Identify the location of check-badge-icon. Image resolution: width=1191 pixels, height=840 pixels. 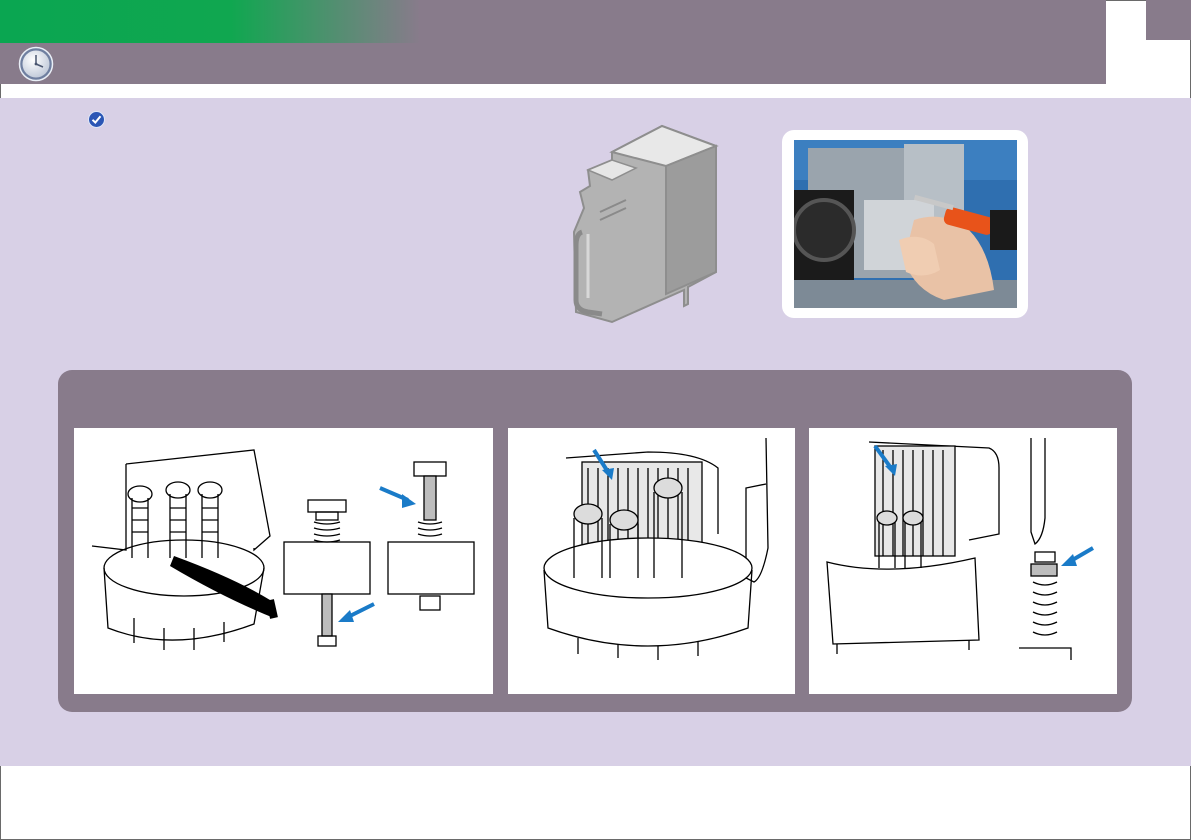
(96, 119).